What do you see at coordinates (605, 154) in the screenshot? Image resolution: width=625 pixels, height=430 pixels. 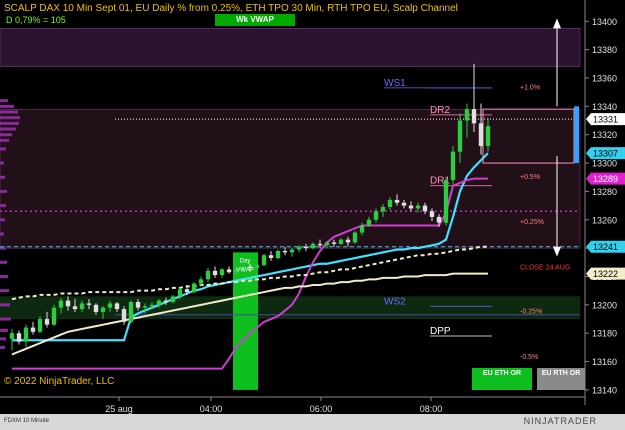 I see `price-tag-label: 13307` at bounding box center [605, 154].